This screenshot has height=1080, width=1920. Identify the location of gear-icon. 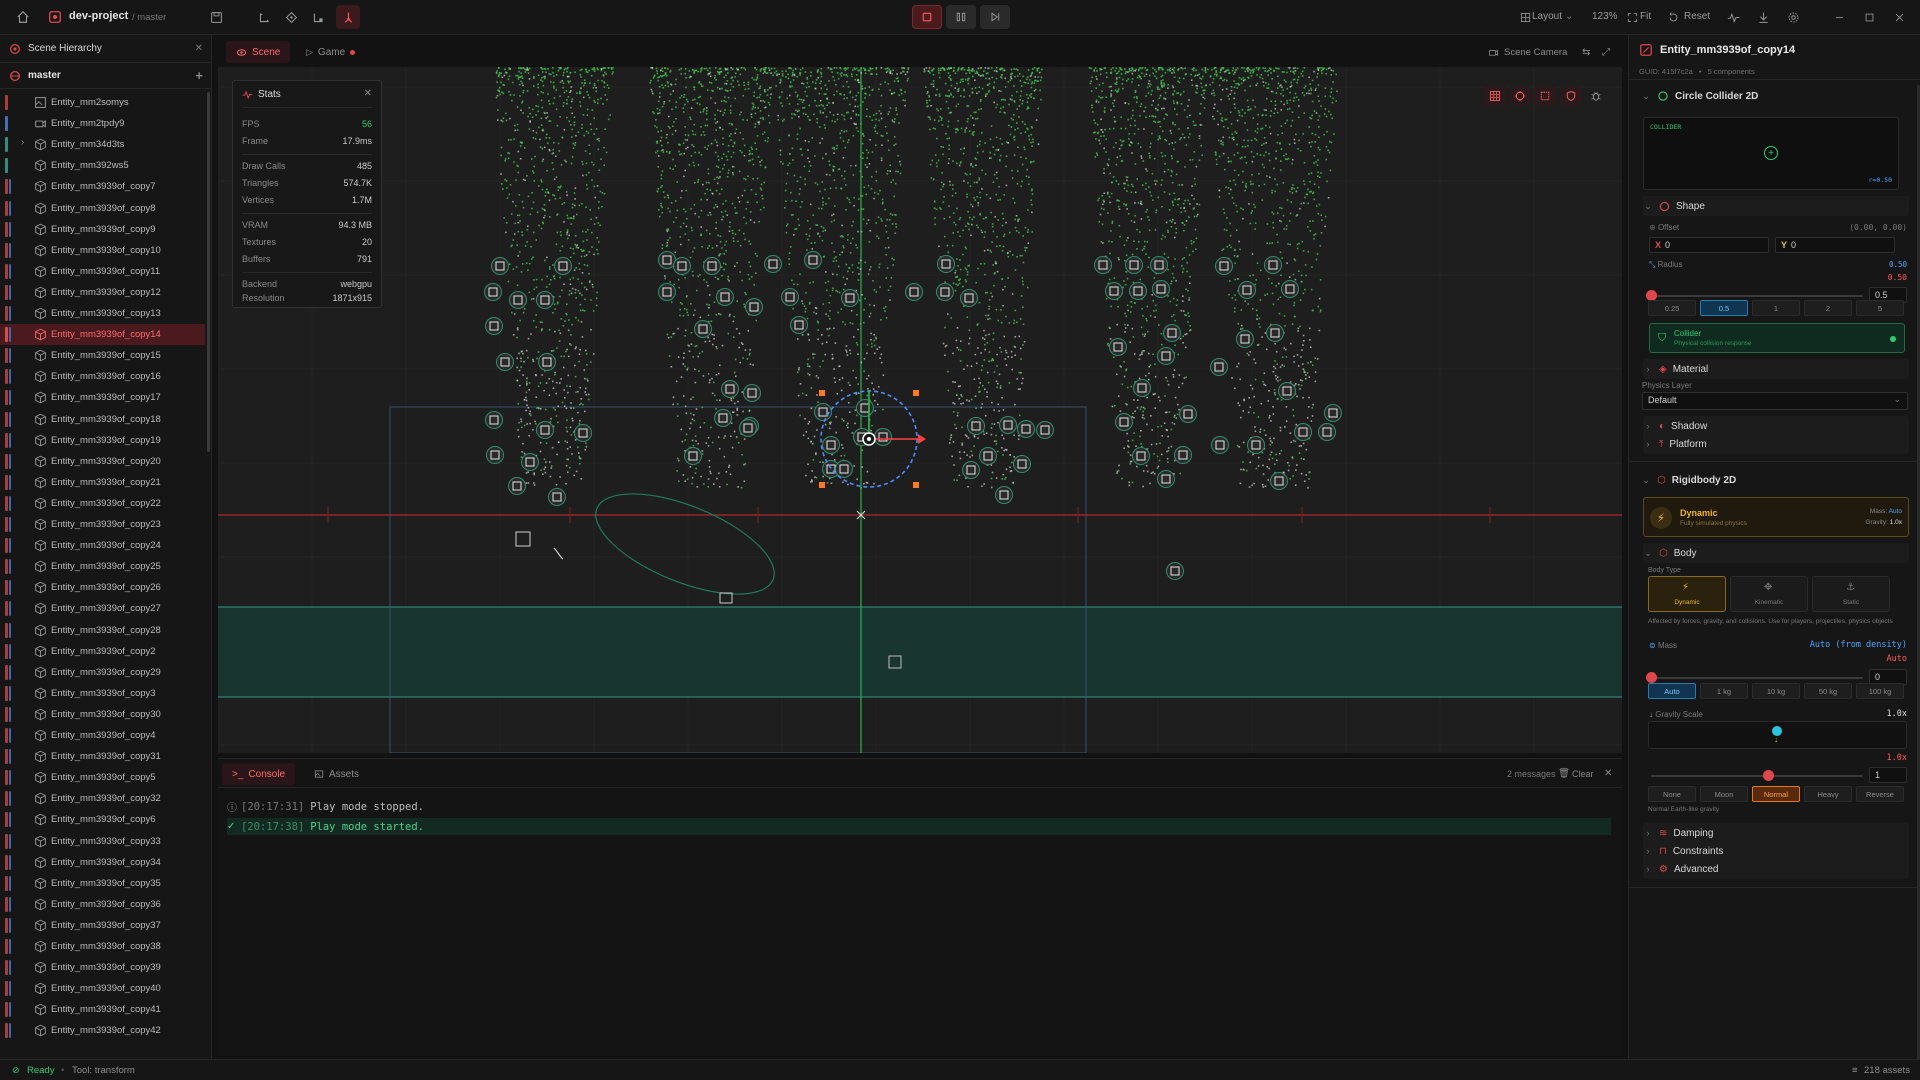
(1793, 17).